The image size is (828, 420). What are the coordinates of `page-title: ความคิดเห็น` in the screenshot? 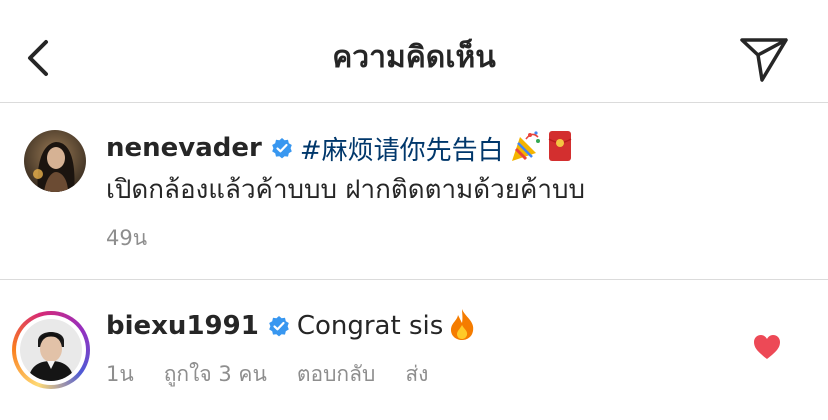 It's located at (414, 57).